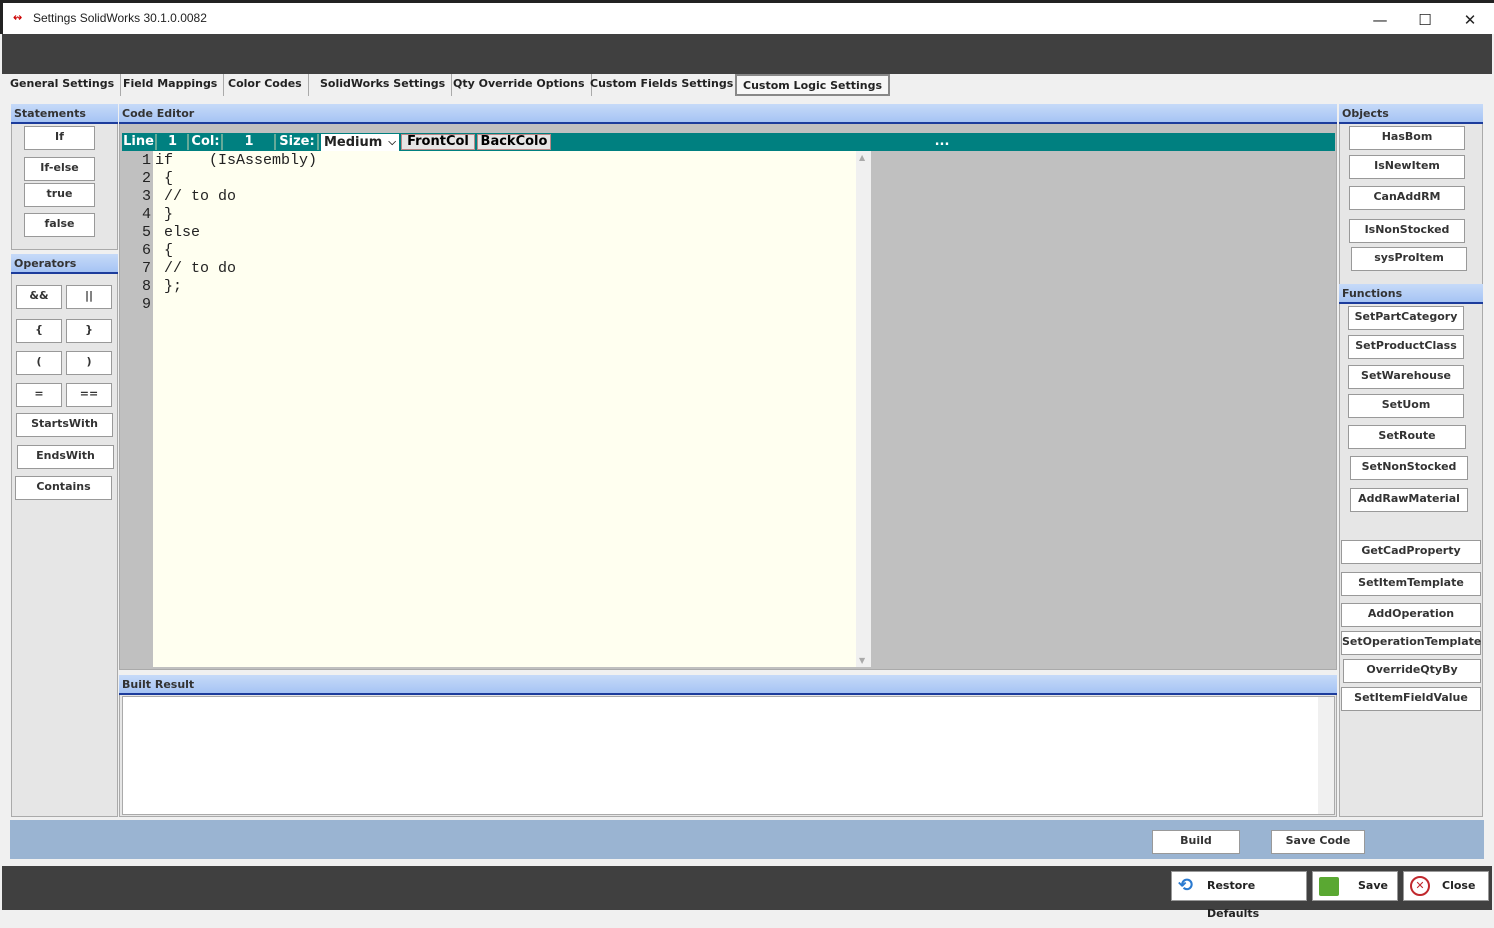  I want to click on footer-bar: ⟲ Restore Defaults Save ✕ Close, so click(747, 893).